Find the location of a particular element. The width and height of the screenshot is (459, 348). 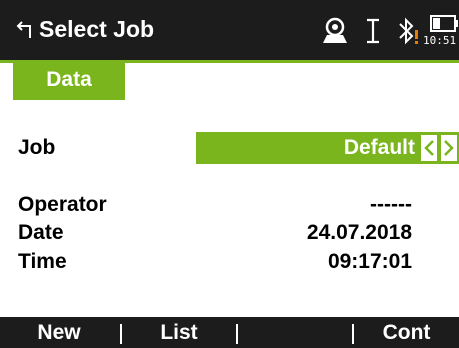

job-label: Job is located at coordinates (37, 147).